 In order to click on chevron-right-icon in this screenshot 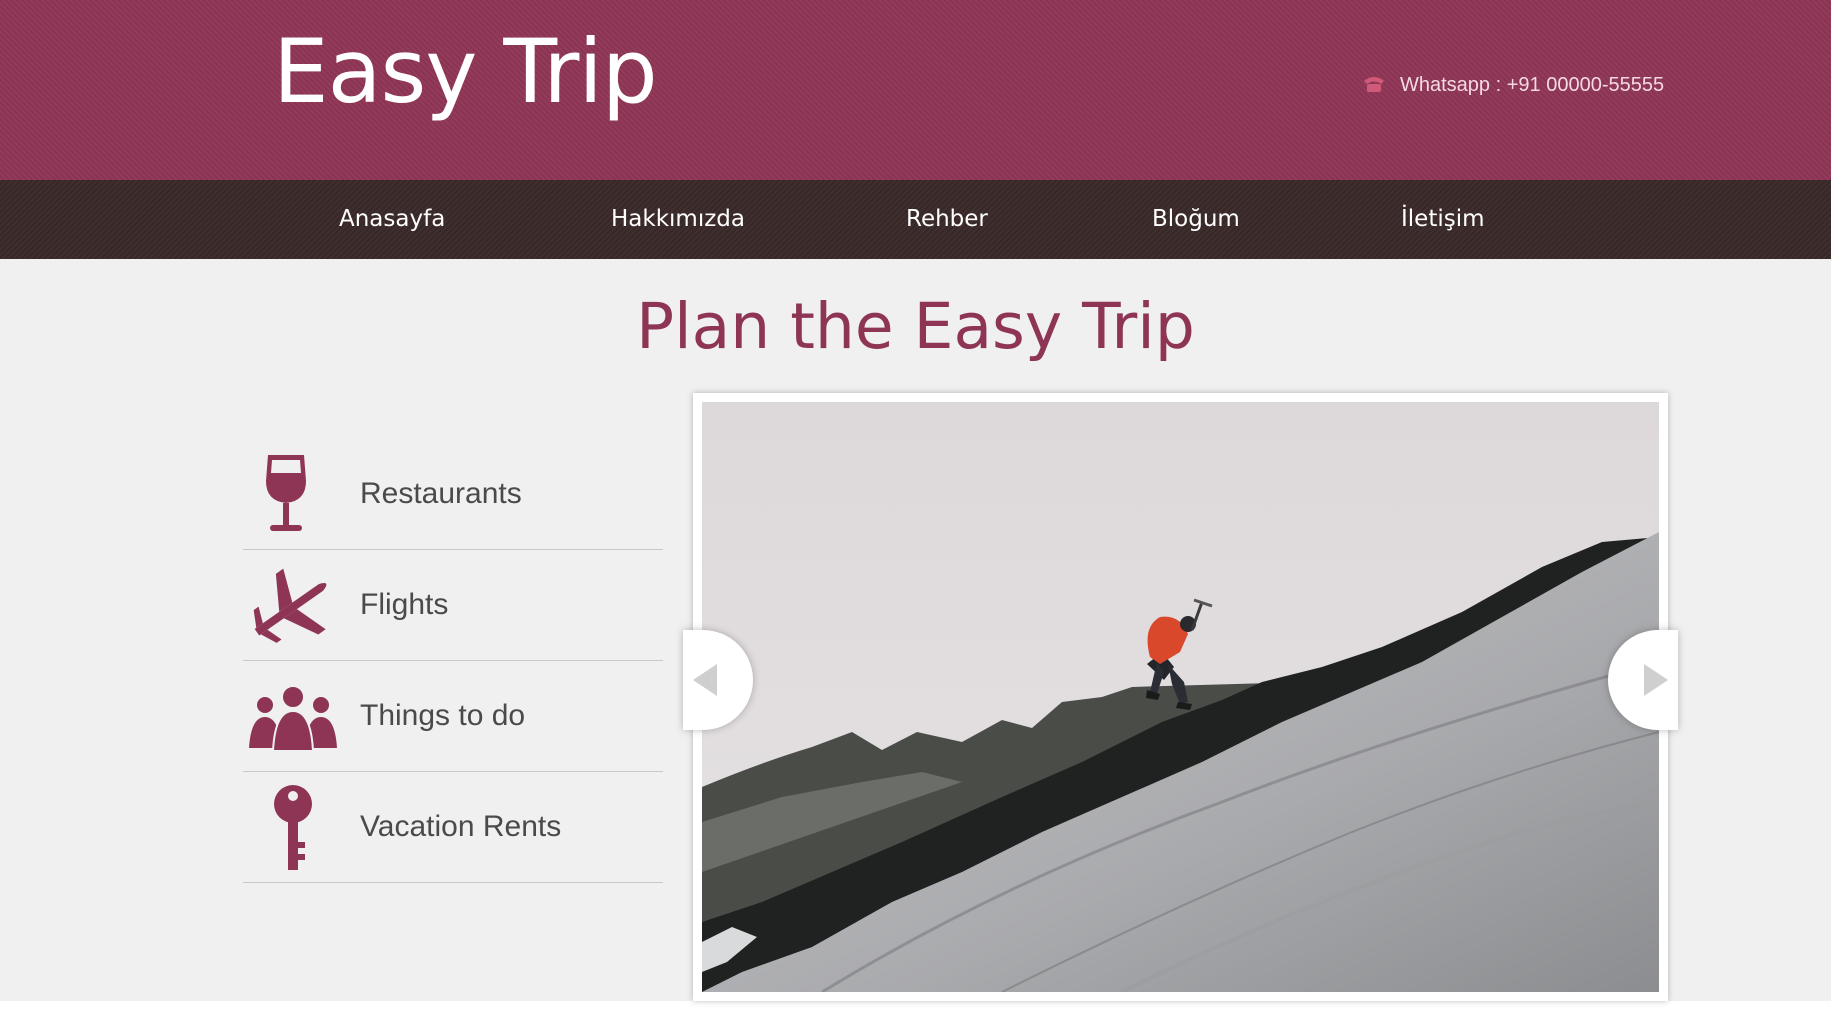, I will do `click(1656, 680)`.